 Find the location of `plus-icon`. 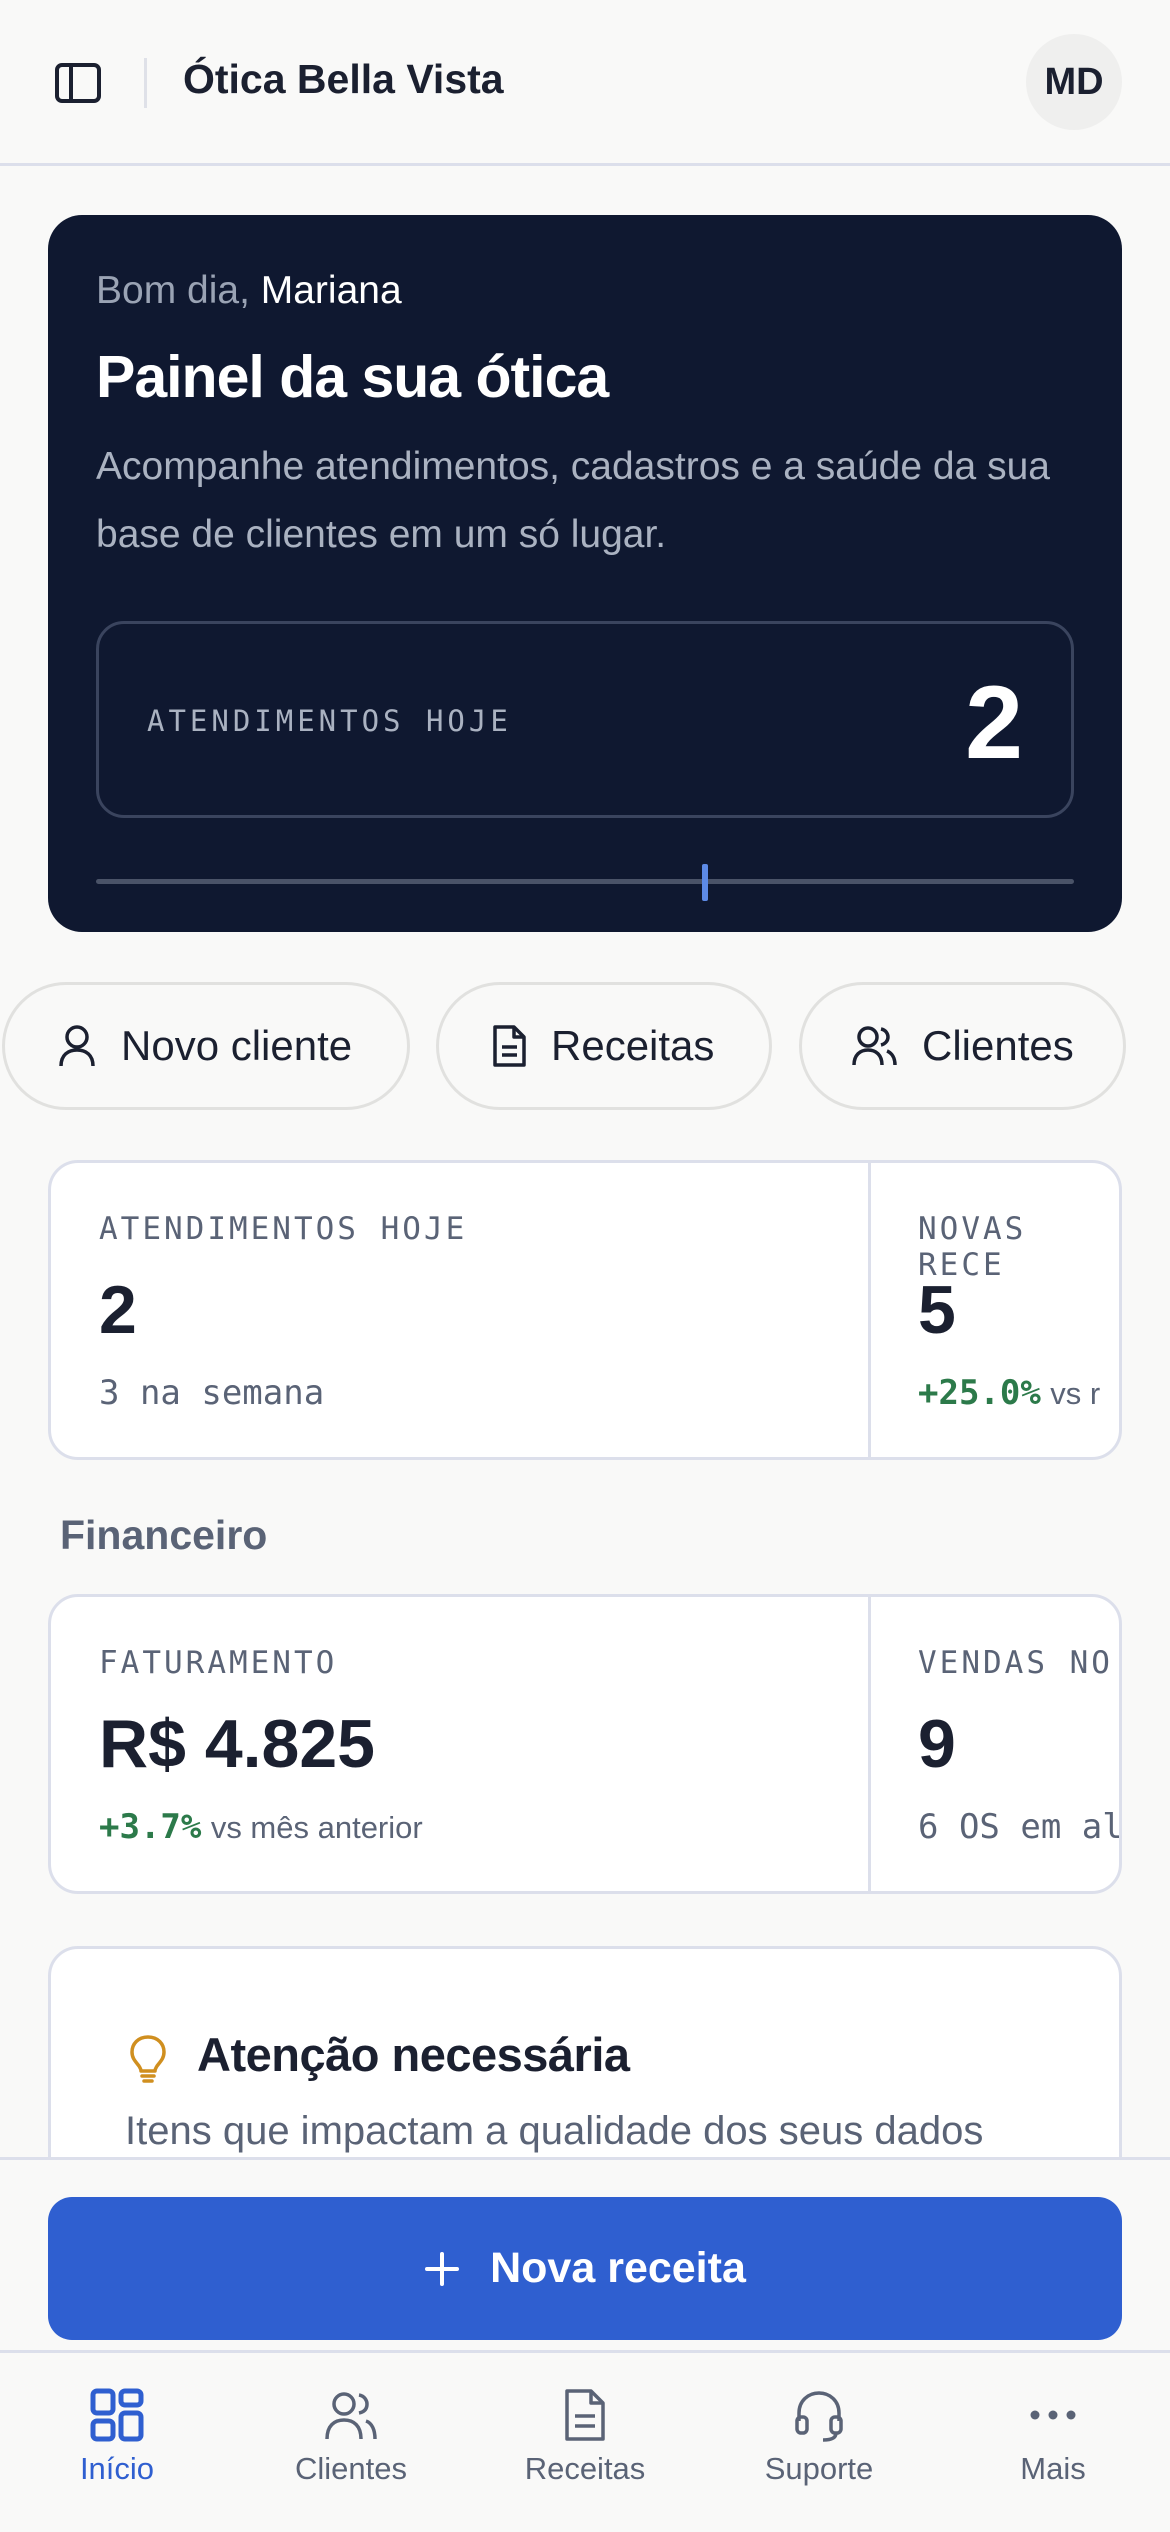

plus-icon is located at coordinates (442, 2268).